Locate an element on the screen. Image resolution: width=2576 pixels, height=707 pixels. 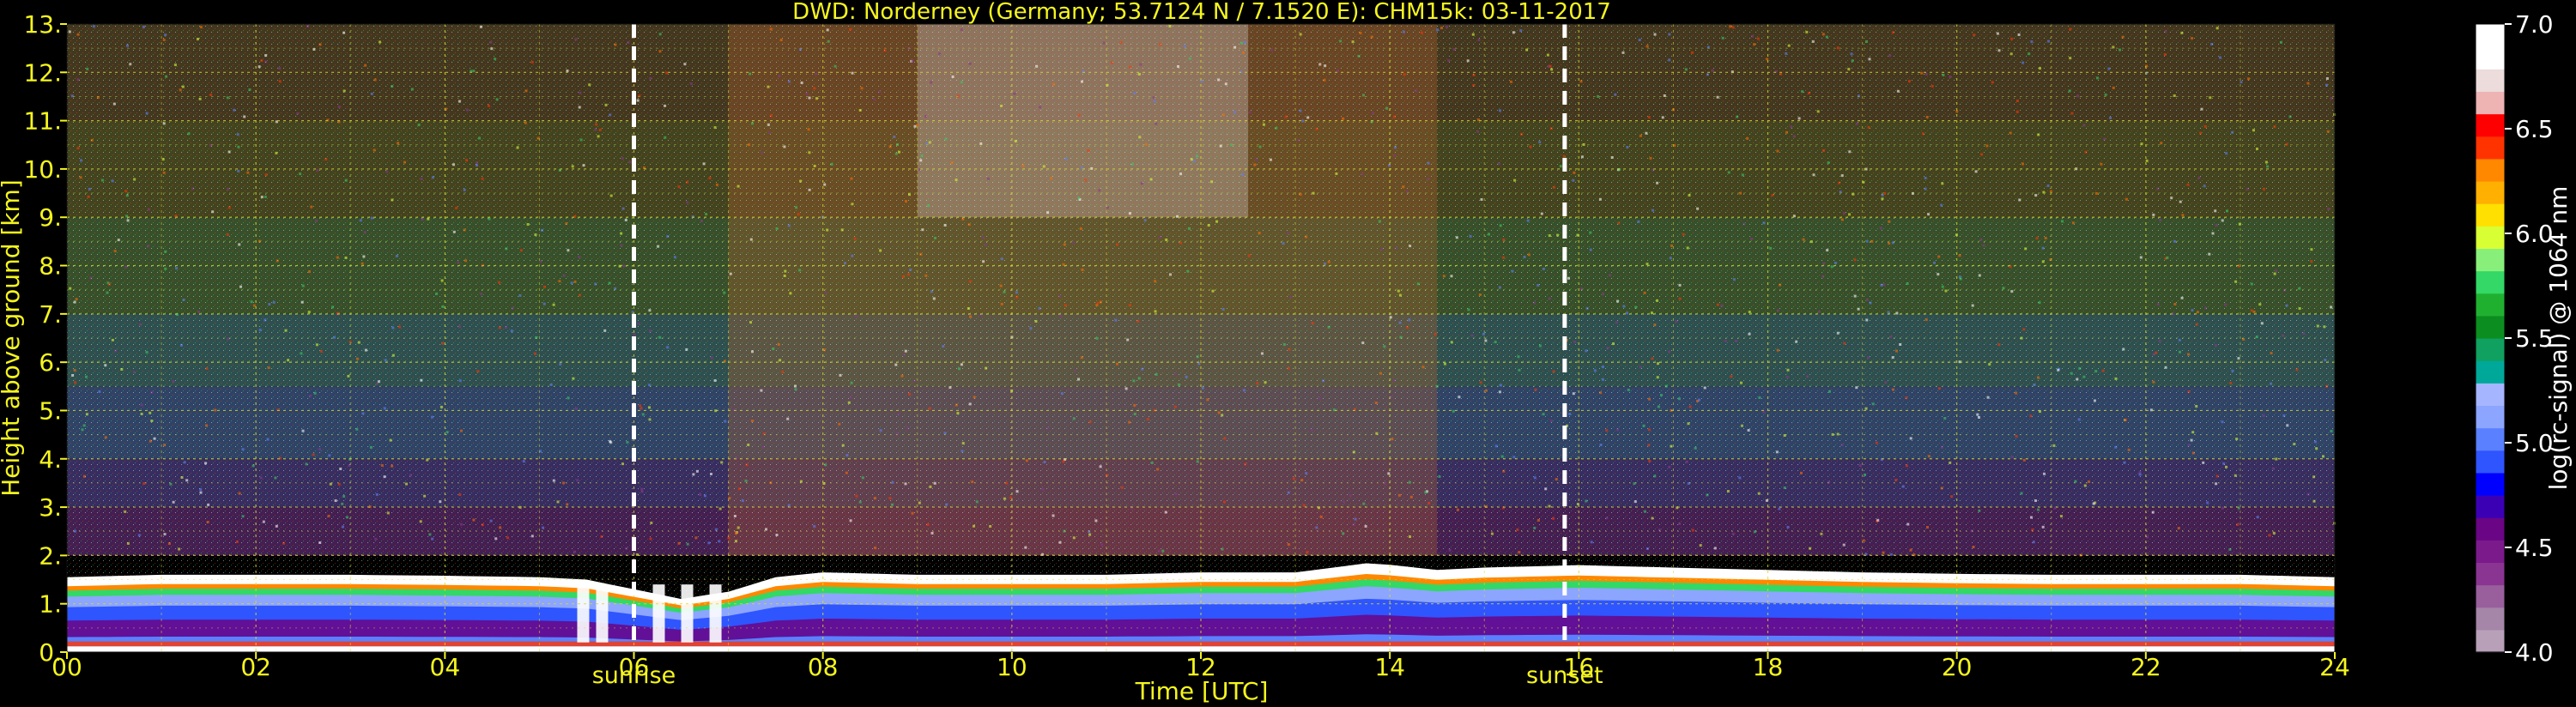
colorbar-tick-label: 4.0 is located at coordinates (2534, 653).